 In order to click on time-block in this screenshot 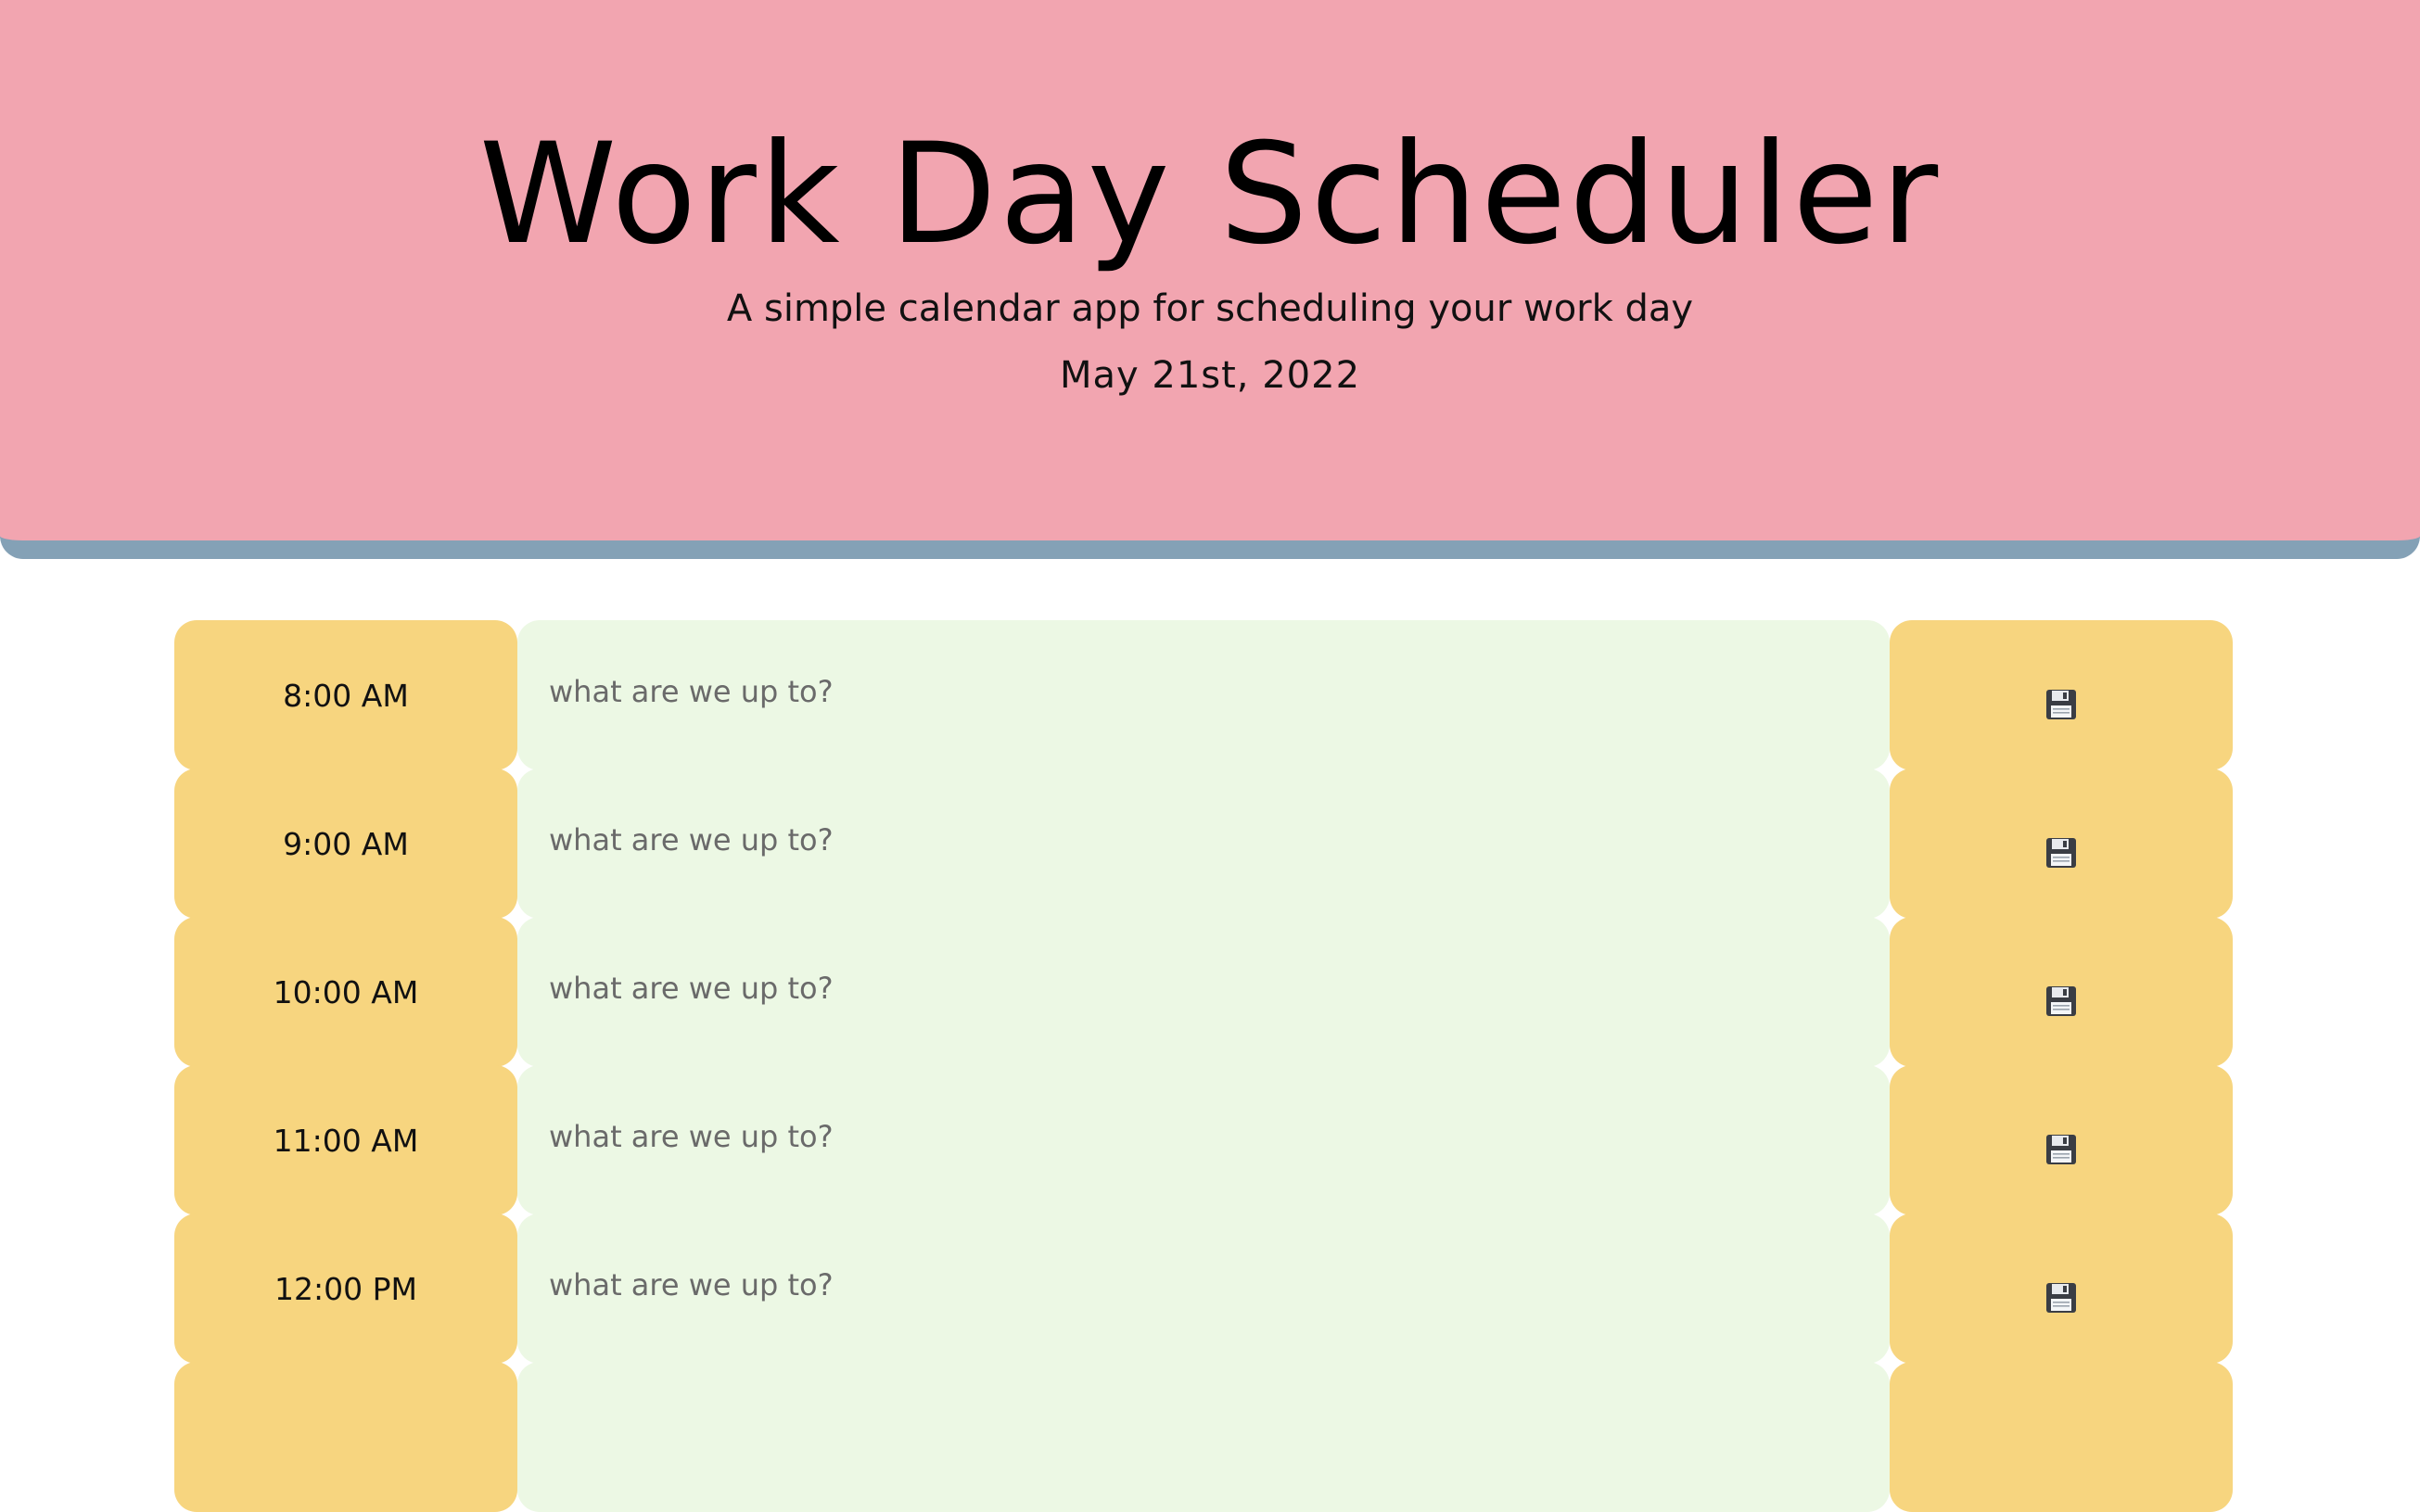, I will do `click(1203, 1437)`.